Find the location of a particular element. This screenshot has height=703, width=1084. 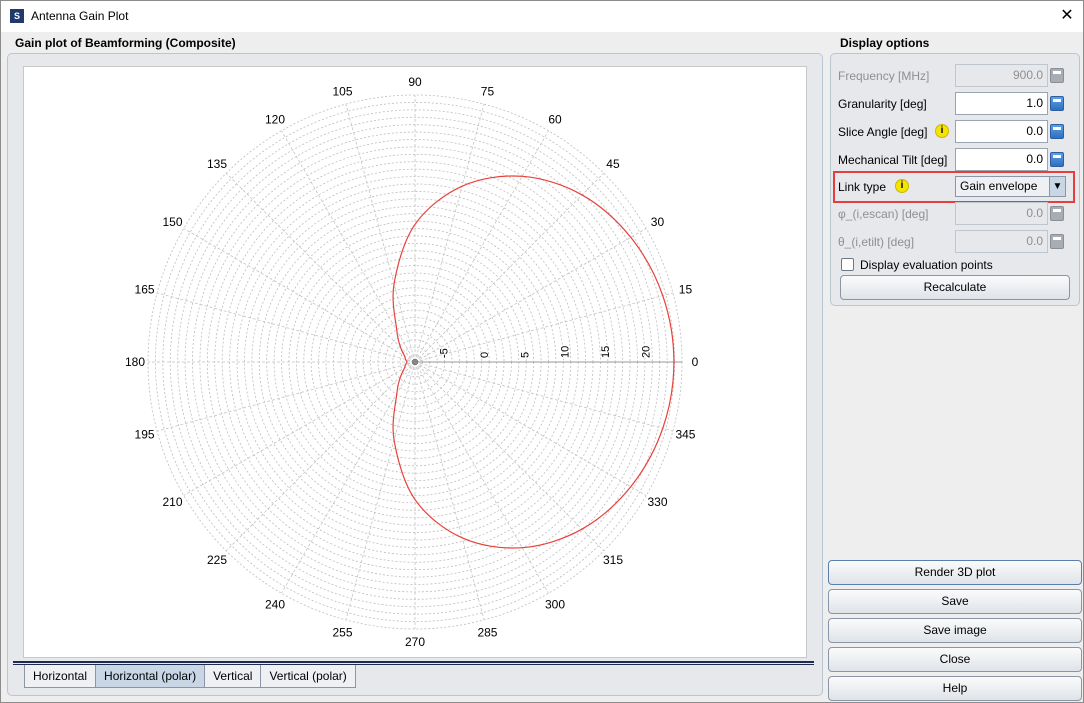

theta-etilt-label: θ_(i,etilt) [deg] is located at coordinates (876, 242).